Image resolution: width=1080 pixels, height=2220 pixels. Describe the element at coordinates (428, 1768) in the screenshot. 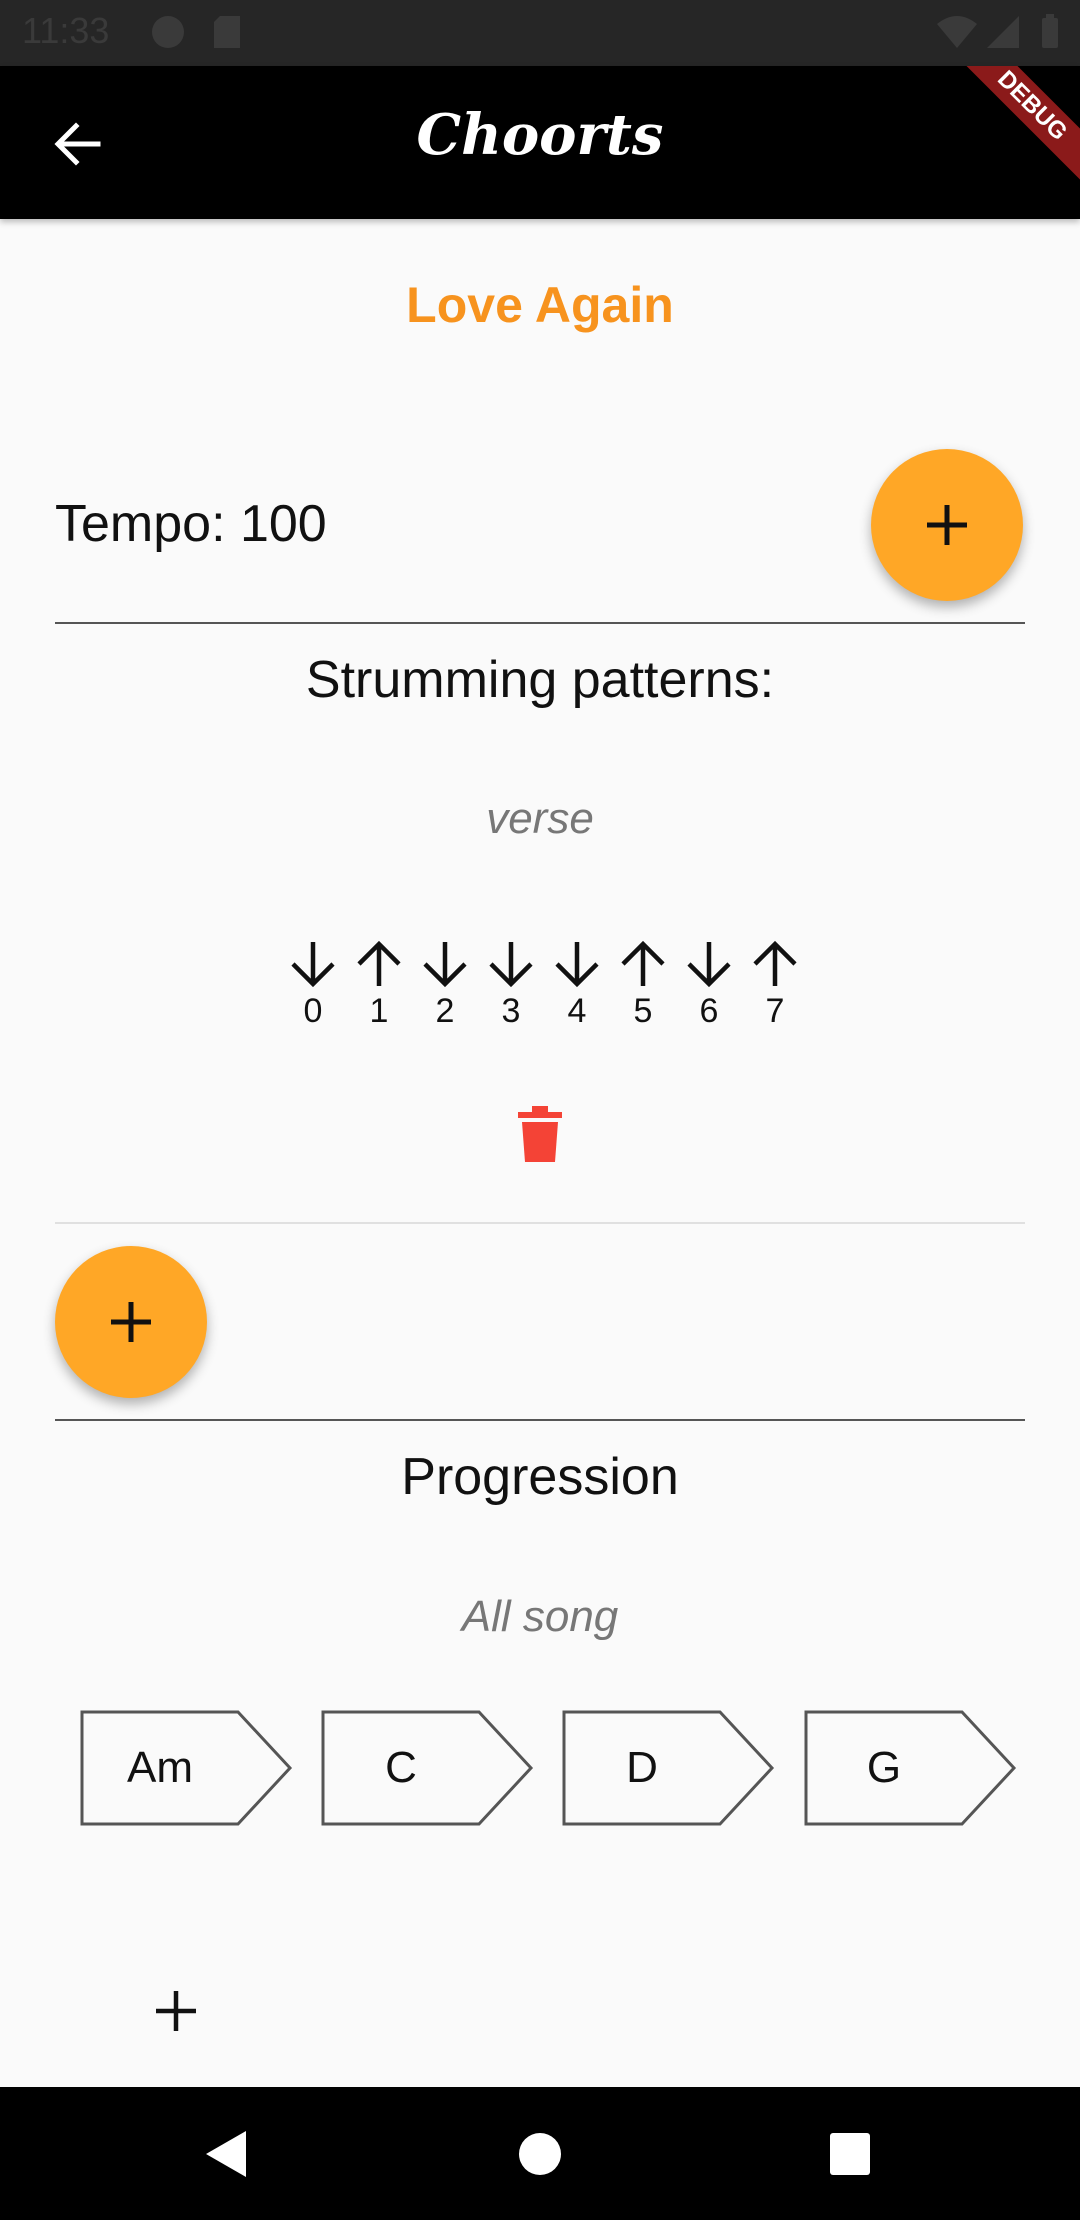

I see `chord-chip: C` at that location.